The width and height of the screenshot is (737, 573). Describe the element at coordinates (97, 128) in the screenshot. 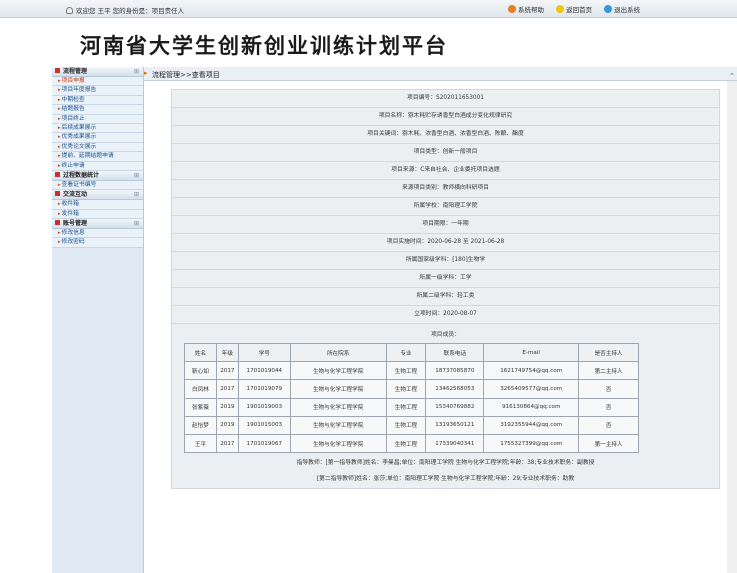

I see `sidebar-item-follow-up: ▸后续成果展示` at that location.